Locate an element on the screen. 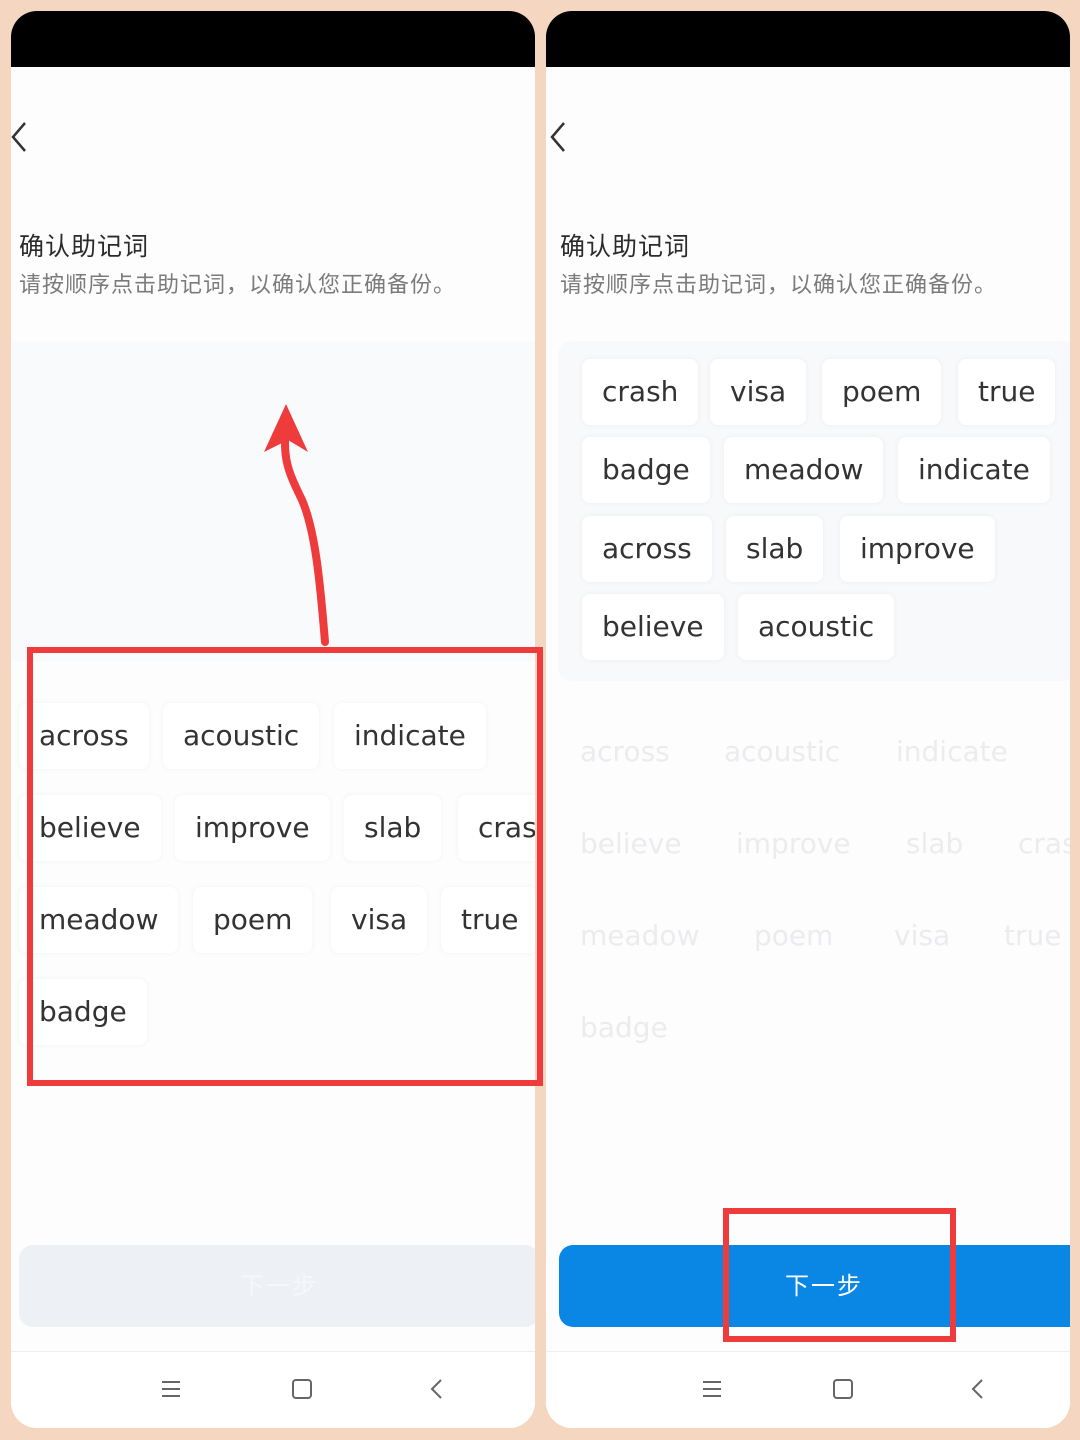 This screenshot has height=1440, width=1080. word-chip: indicate is located at coordinates (410, 736).